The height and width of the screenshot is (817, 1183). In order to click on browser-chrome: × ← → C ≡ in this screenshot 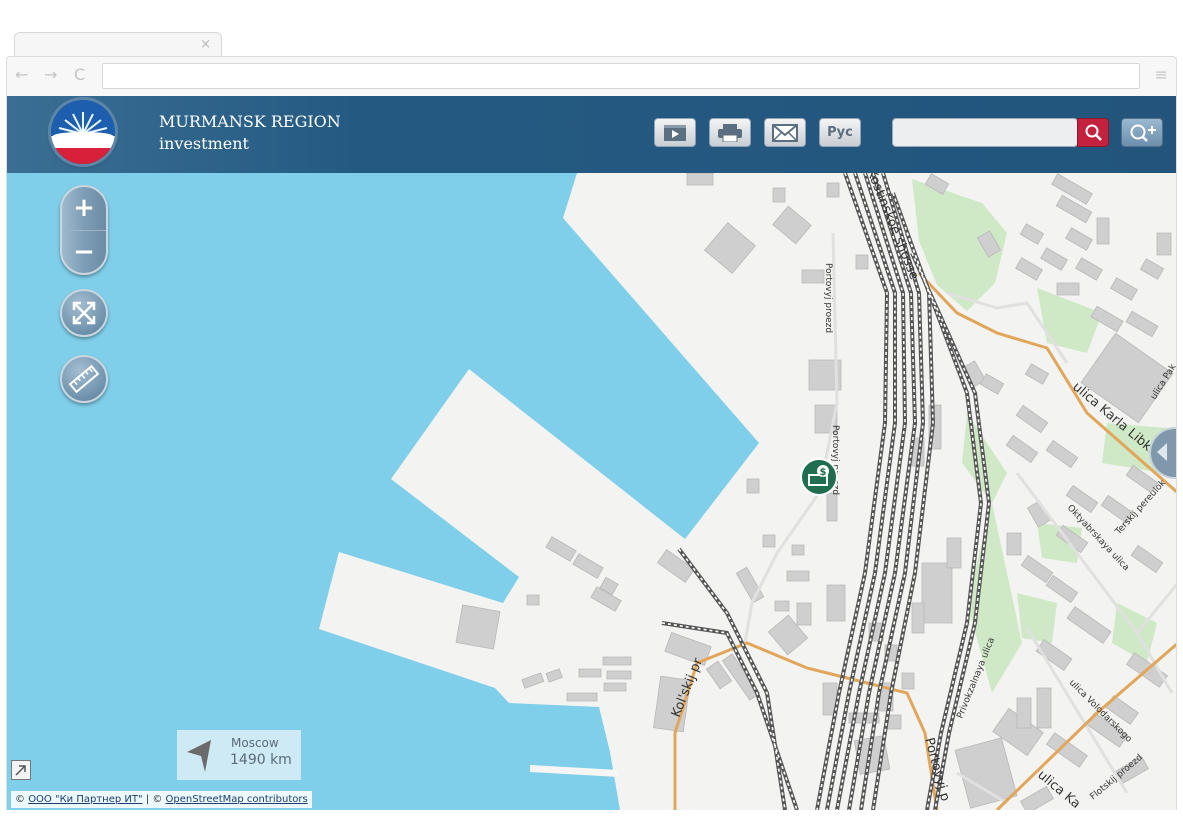, I will do `click(591, 63)`.